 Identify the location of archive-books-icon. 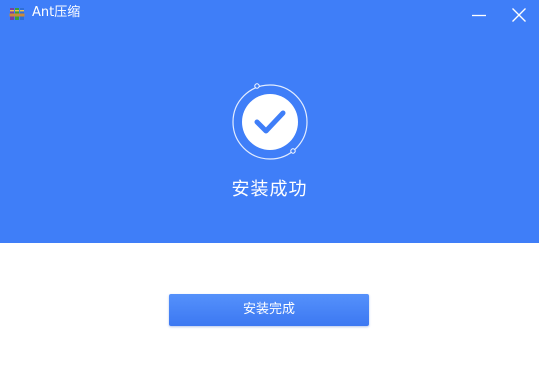
(17, 14).